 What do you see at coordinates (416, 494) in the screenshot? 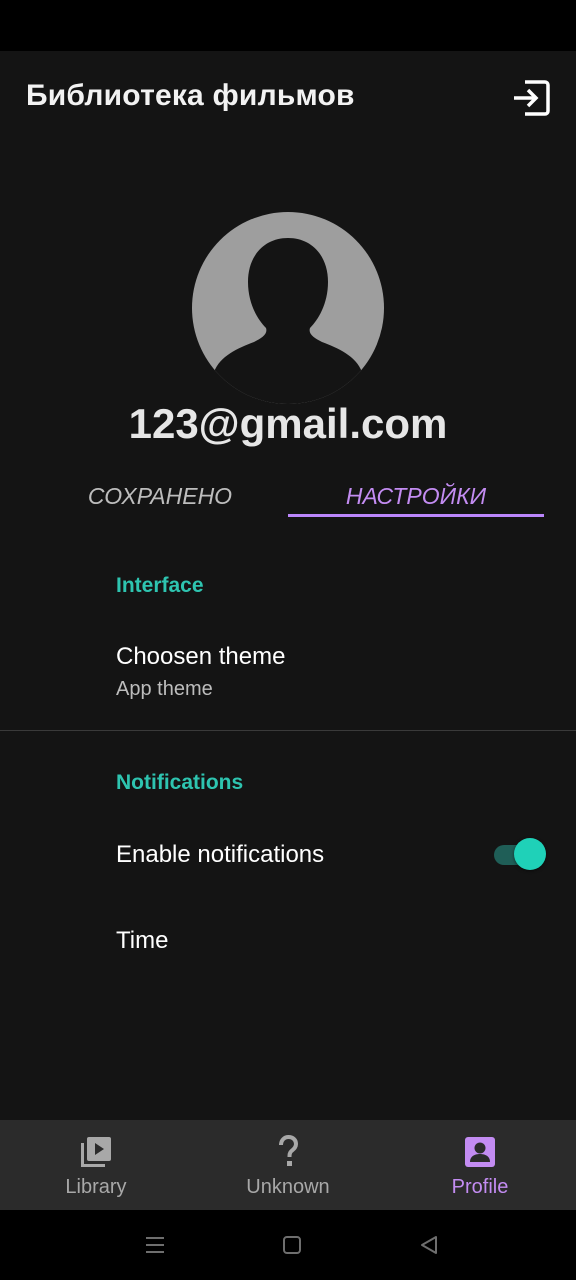
I see `tab-settings: НАСТРОЙКИ` at bounding box center [416, 494].